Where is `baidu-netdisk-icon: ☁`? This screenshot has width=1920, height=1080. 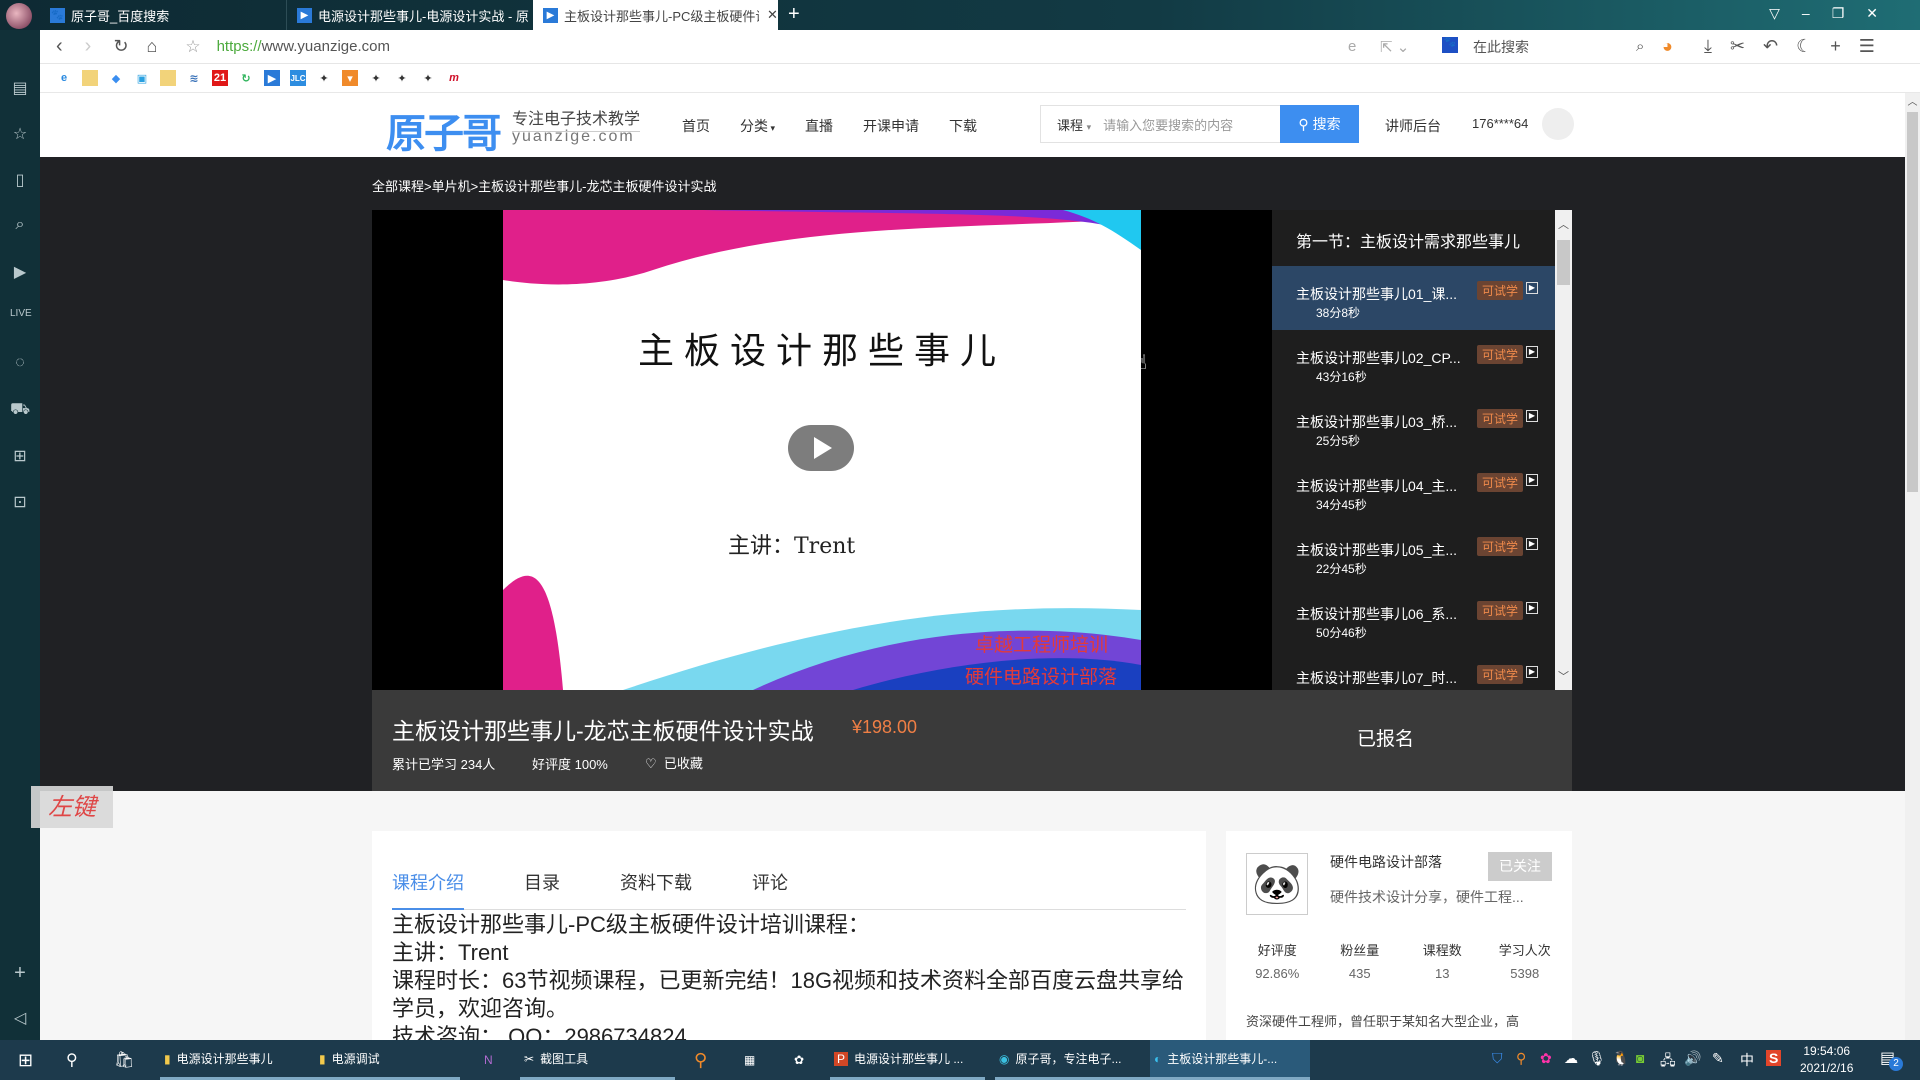 baidu-netdisk-icon: ☁ is located at coordinates (1571, 1058).